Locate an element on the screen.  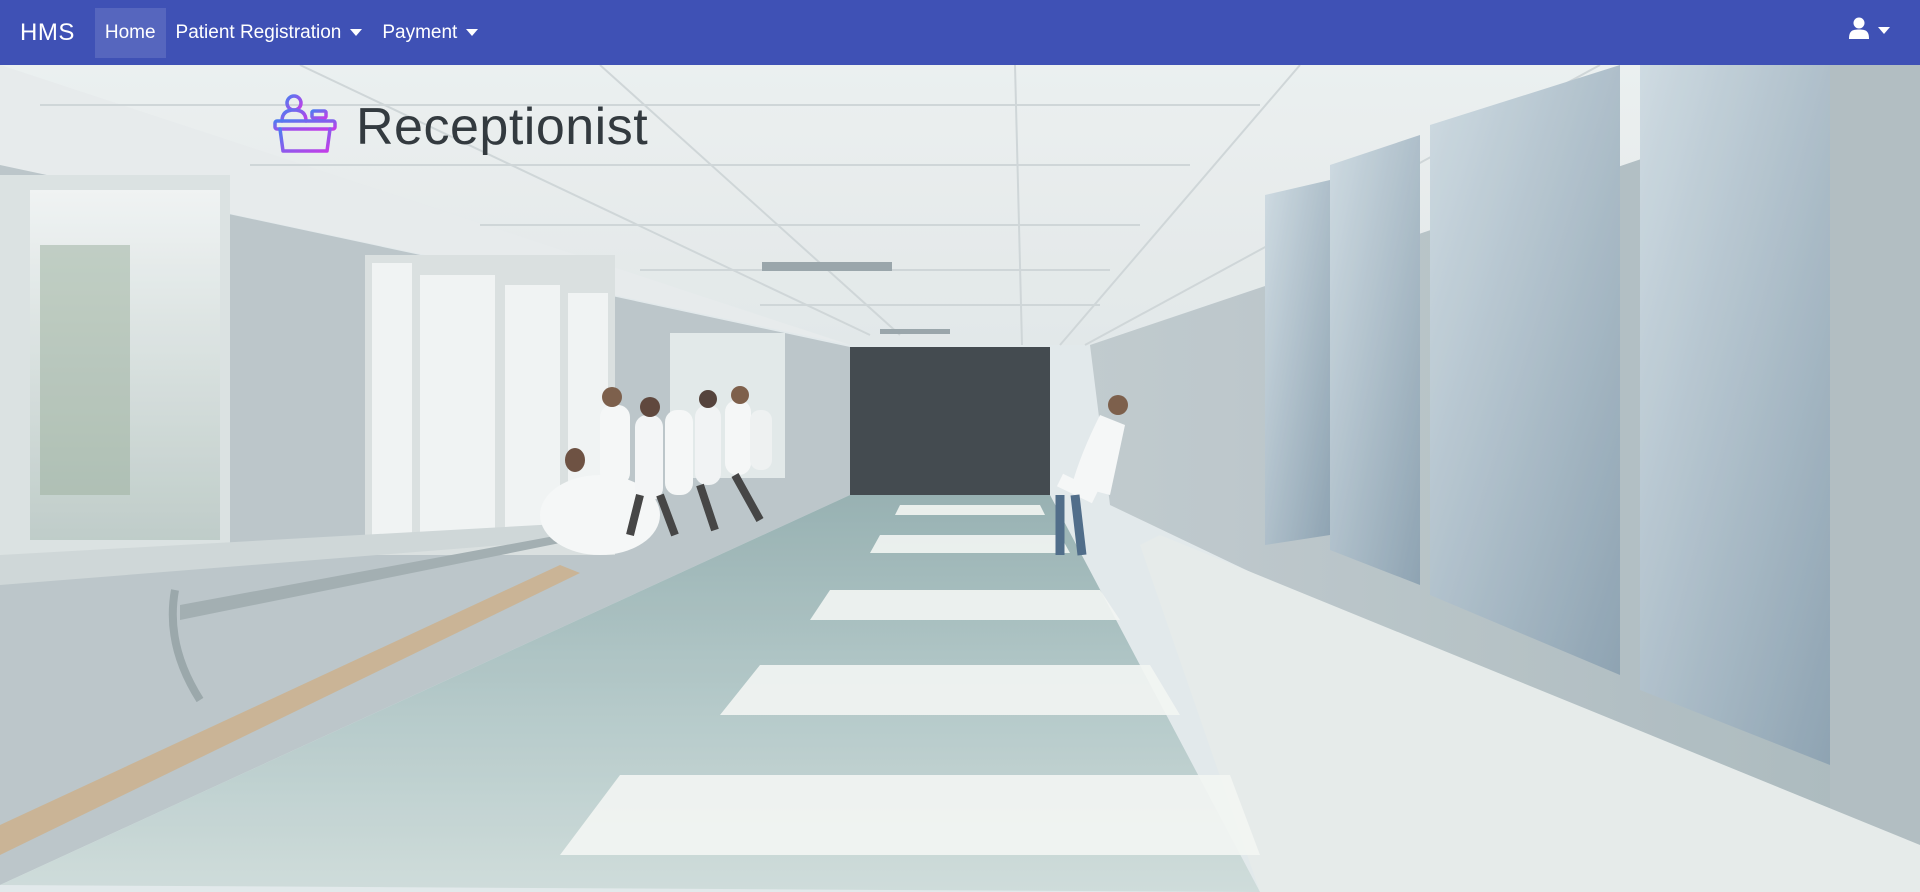
nav-home-label: Home is located at coordinates (130, 32).